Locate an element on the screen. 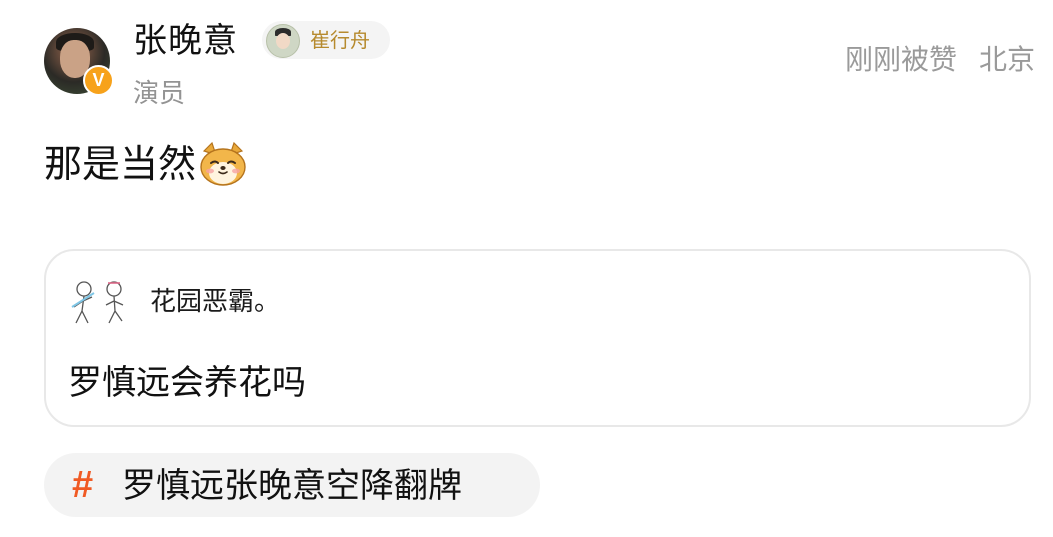  quoted-author-avatar-icon is located at coordinates (99, 303).